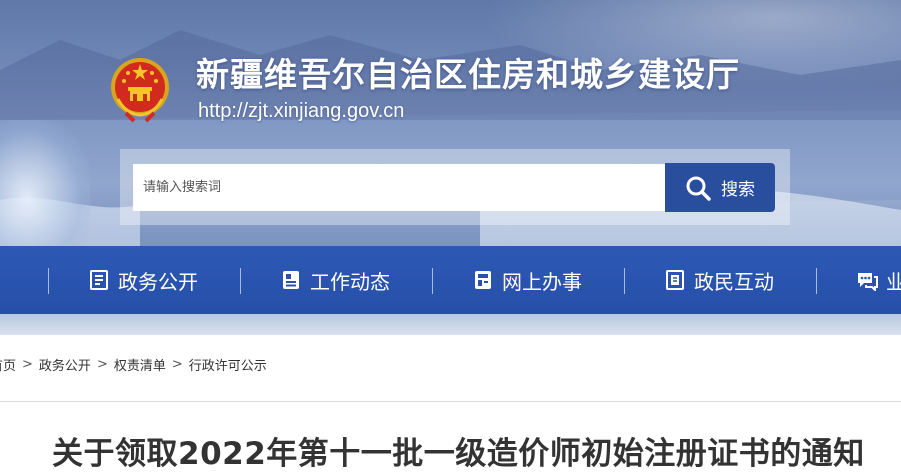 This screenshot has width=901, height=475. I want to click on breadcrumb-gov-affairs: 政务公开, so click(65, 364).